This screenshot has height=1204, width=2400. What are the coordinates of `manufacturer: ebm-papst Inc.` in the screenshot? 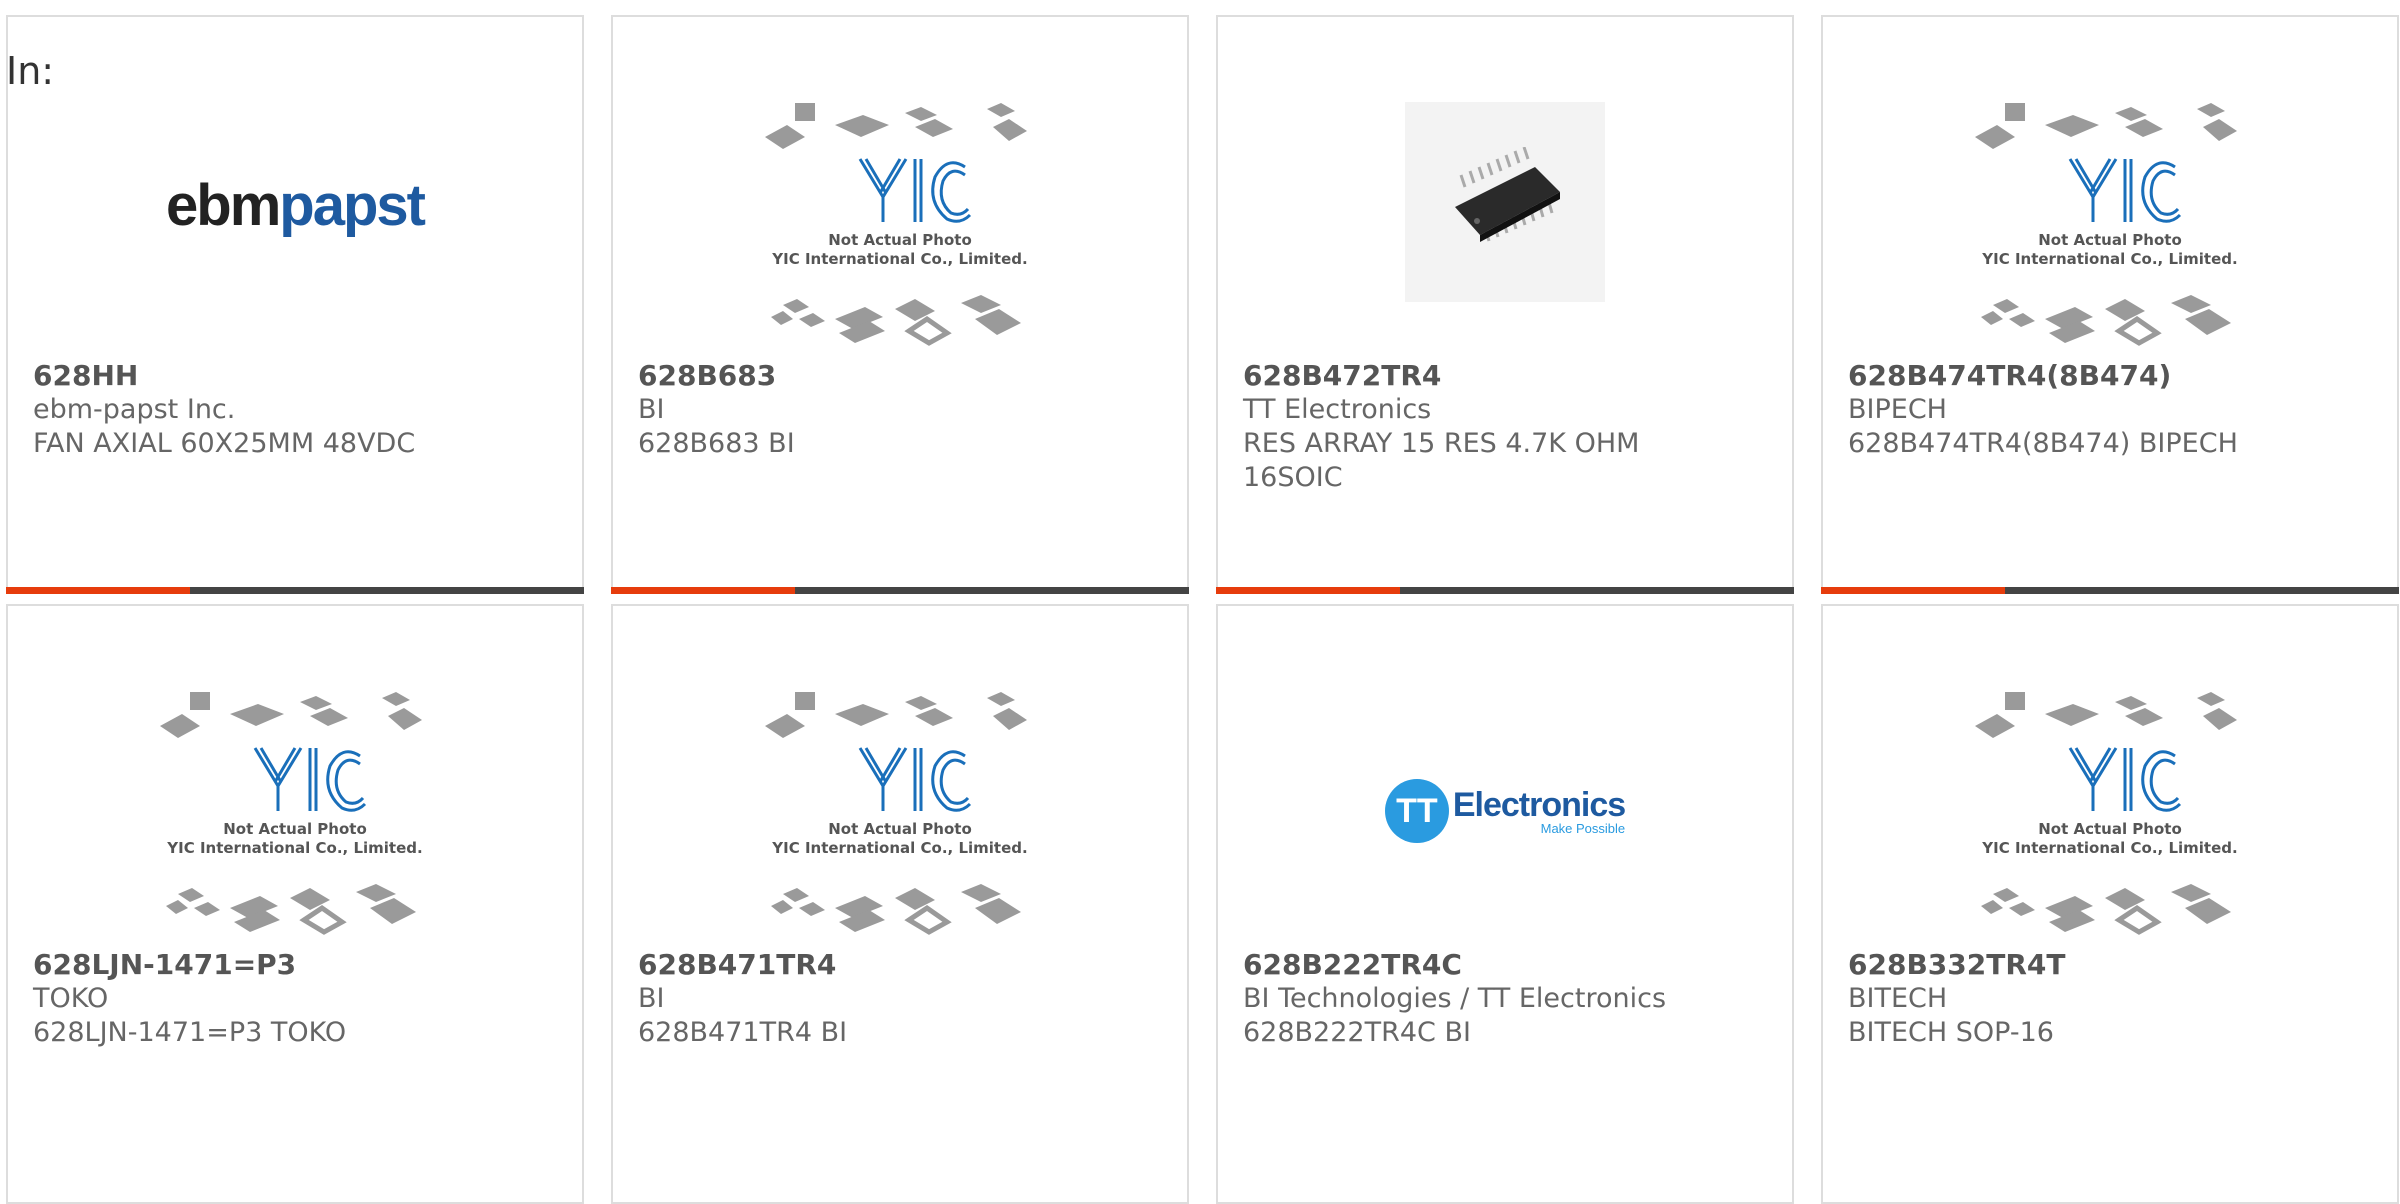 It's located at (134, 409).